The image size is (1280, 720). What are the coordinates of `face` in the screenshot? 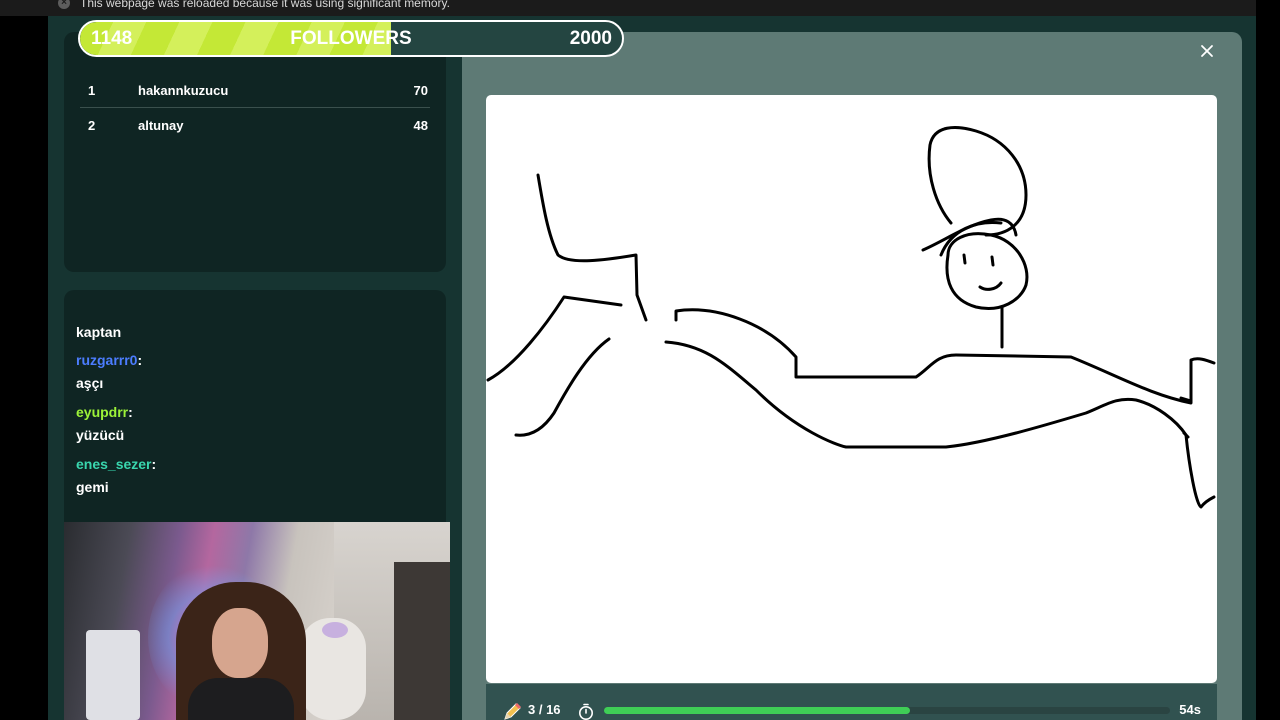 It's located at (240, 643).